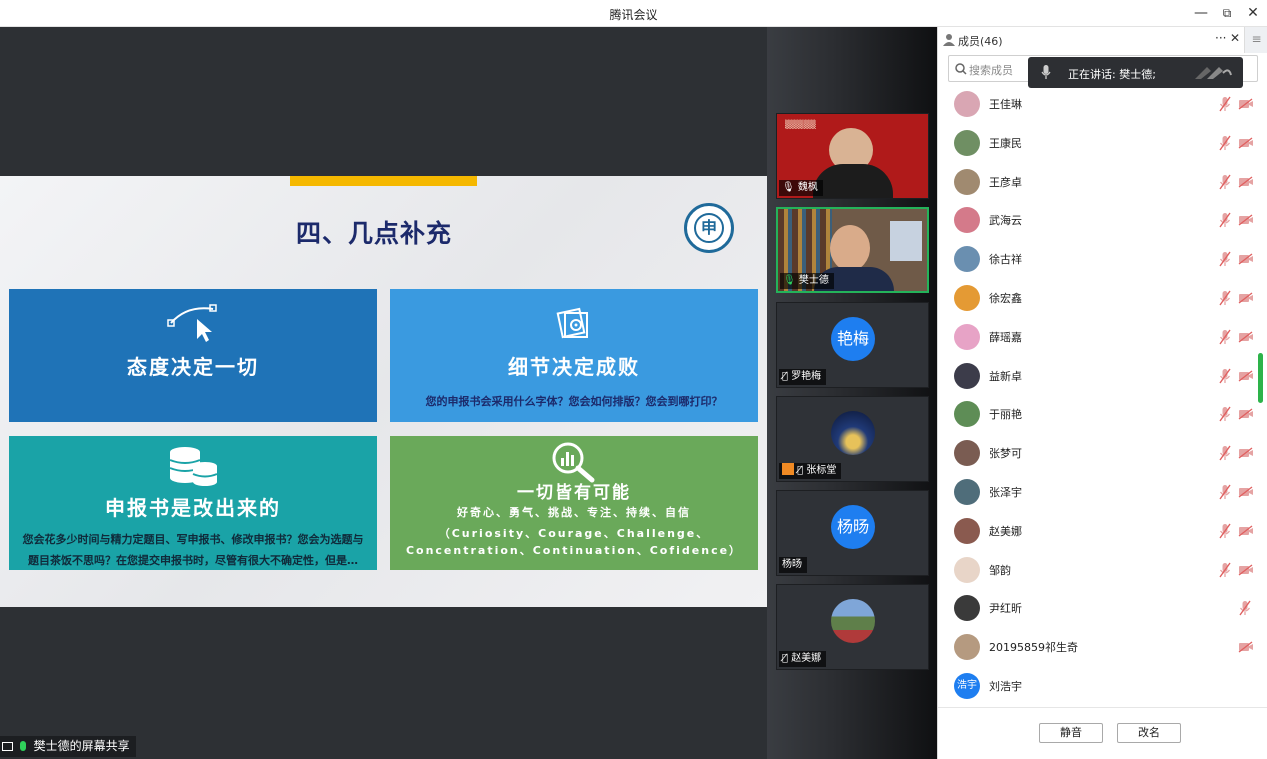 This screenshot has width=1267, height=759. Describe the element at coordinates (906, 241) in the screenshot. I see `window-background` at that location.